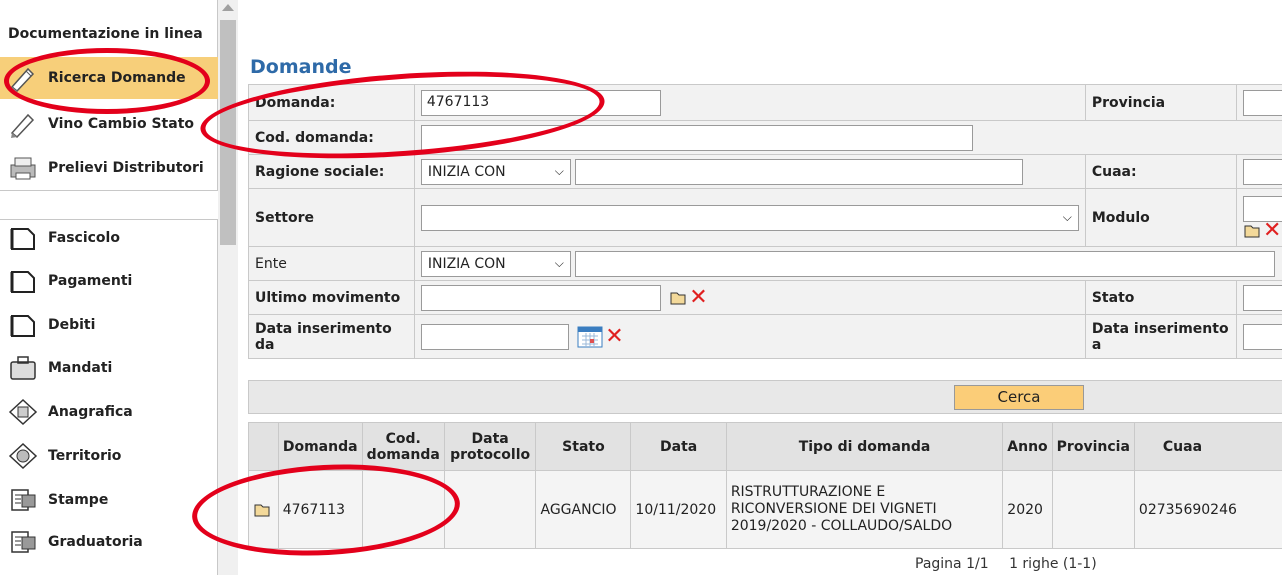  I want to click on cell-provincia, so click(1093, 509).